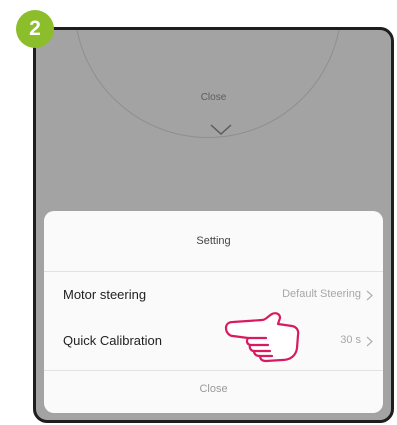 The height and width of the screenshot is (425, 397). Describe the element at coordinates (262, 337) in the screenshot. I see `pointing-hand-icon` at that location.